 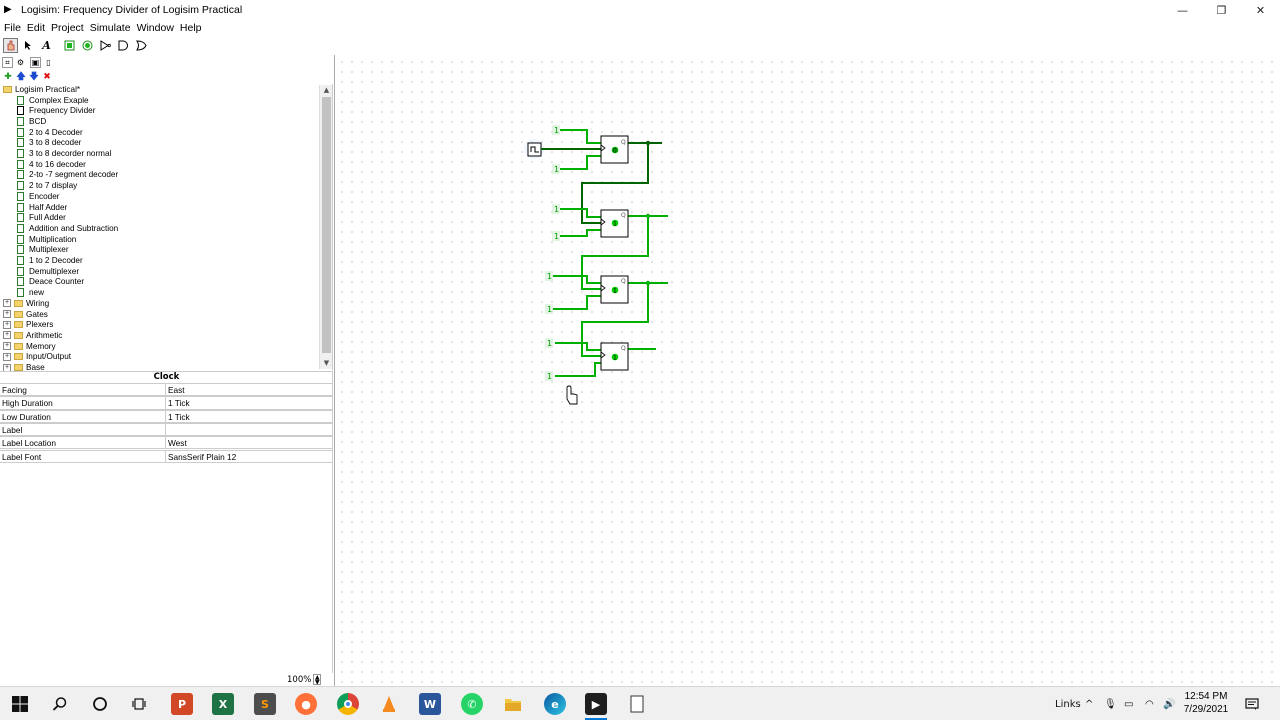 What do you see at coordinates (141, 45) in the screenshot?
I see `or-gate-icon` at bounding box center [141, 45].